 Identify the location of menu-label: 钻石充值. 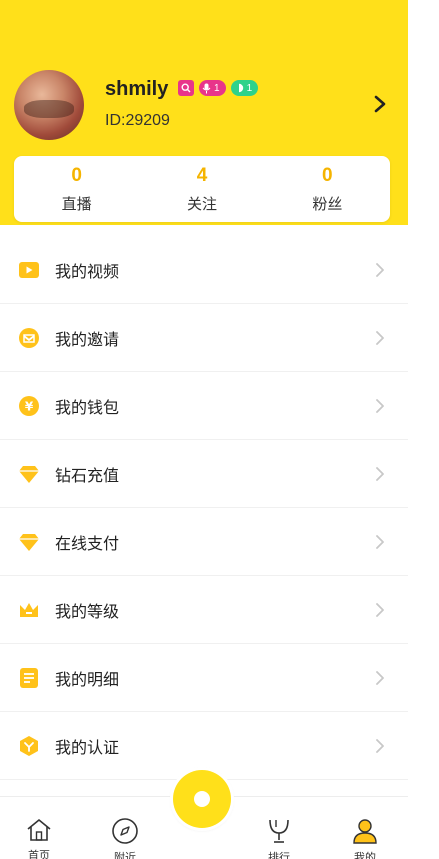
(87, 475).